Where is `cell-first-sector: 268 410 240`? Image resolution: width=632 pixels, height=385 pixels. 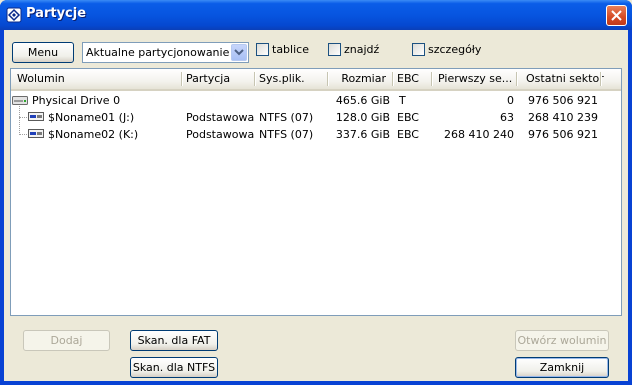
cell-first-sector: 268 410 240 is located at coordinates (479, 134).